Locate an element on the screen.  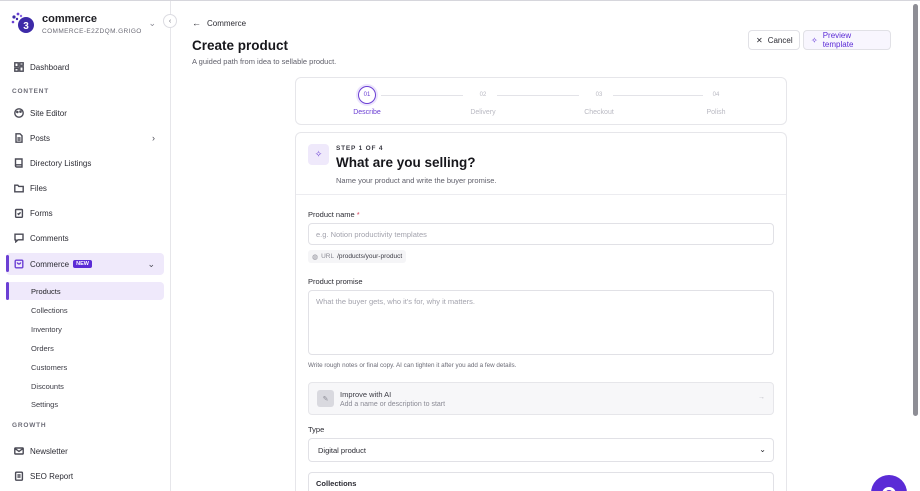
step-number: 03 is located at coordinates (599, 95).